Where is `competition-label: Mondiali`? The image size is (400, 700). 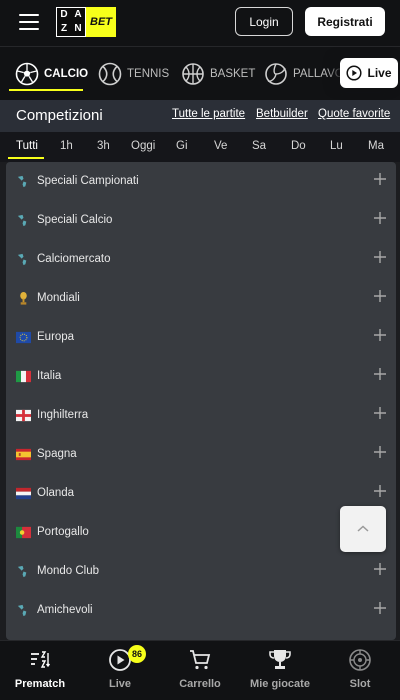 competition-label: Mondiali is located at coordinates (58, 298).